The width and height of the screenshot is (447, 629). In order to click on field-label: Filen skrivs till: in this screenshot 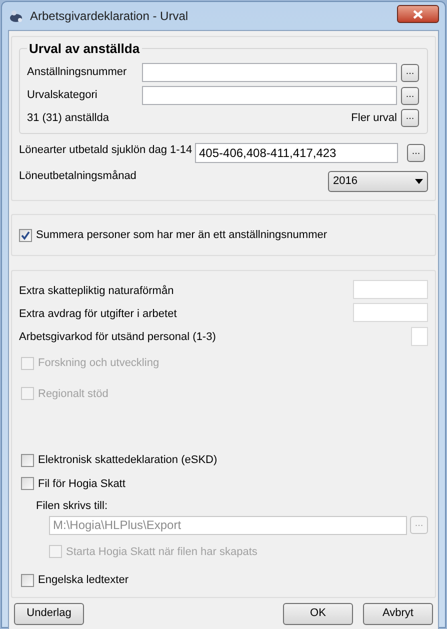, I will do `click(72, 506)`.